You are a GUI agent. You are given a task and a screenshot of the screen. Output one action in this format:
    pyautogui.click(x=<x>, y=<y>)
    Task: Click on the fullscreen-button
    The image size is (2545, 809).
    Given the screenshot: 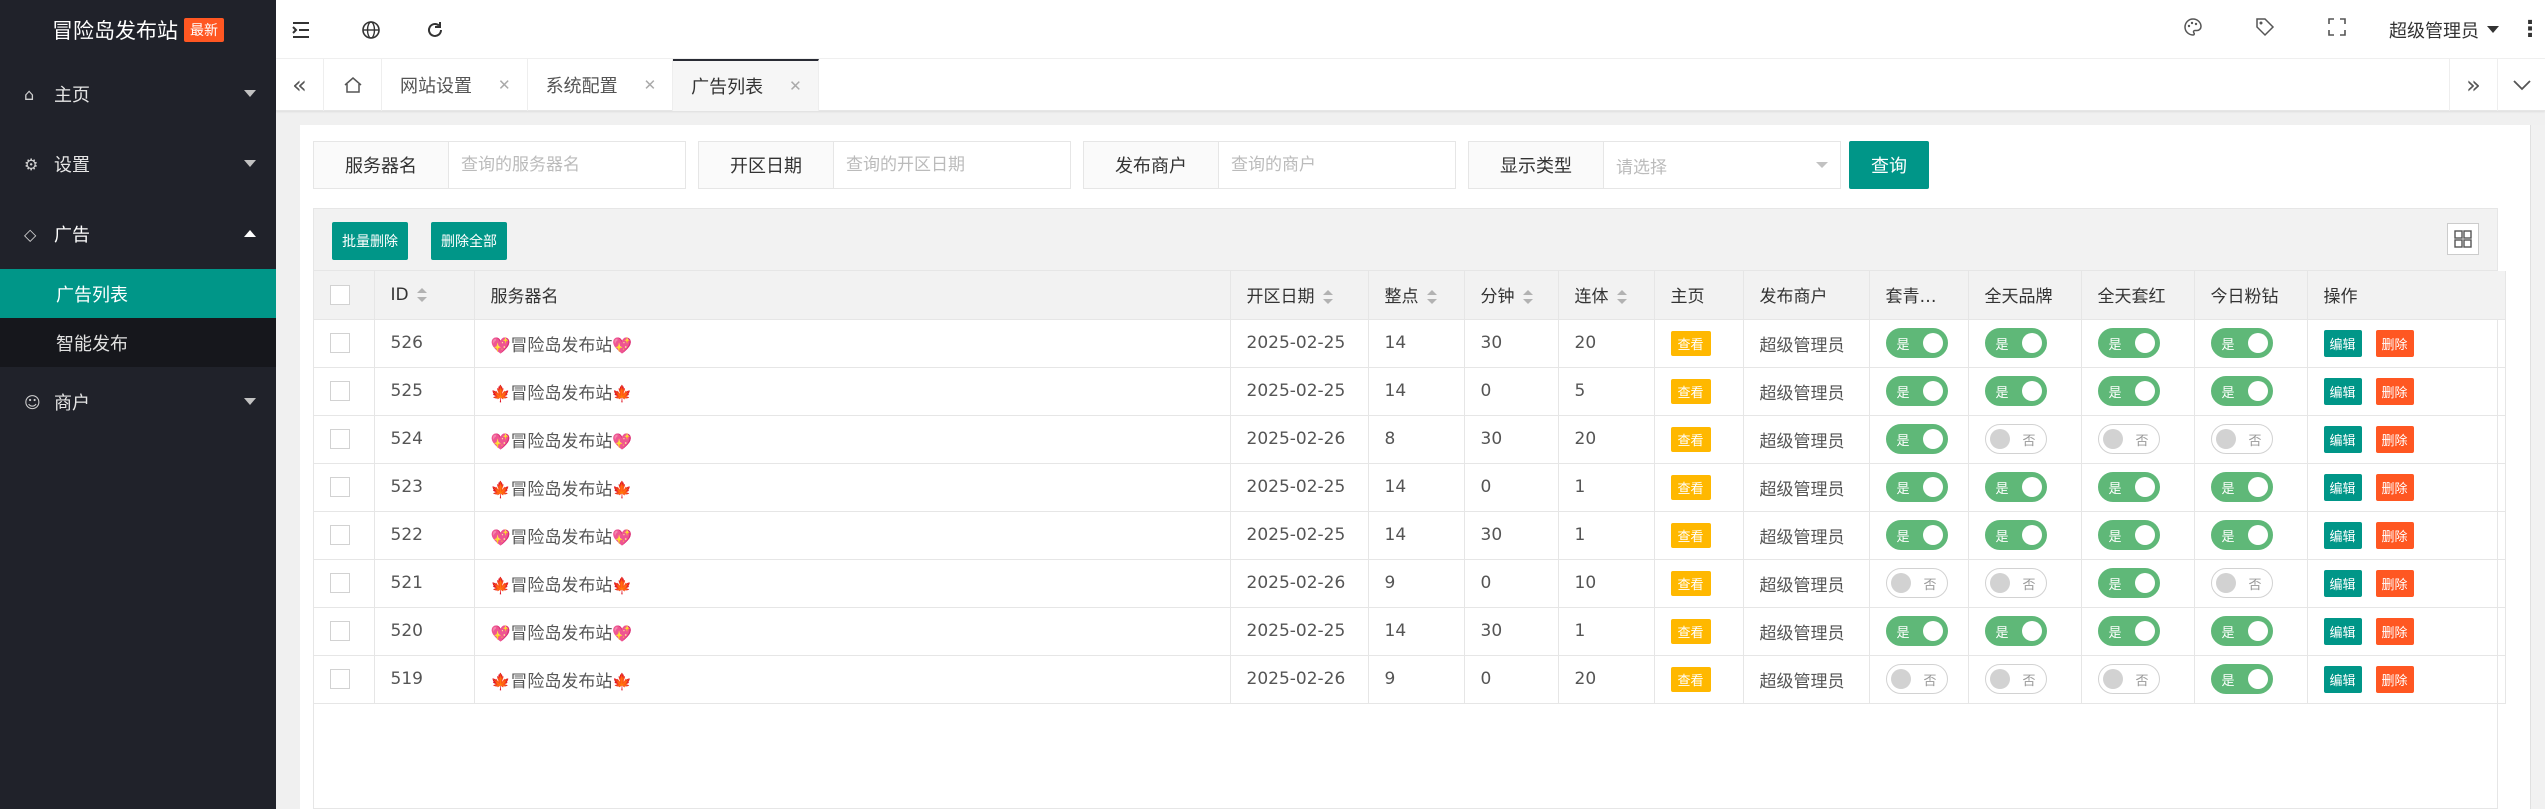 What is the action you would take?
    pyautogui.click(x=2337, y=29)
    